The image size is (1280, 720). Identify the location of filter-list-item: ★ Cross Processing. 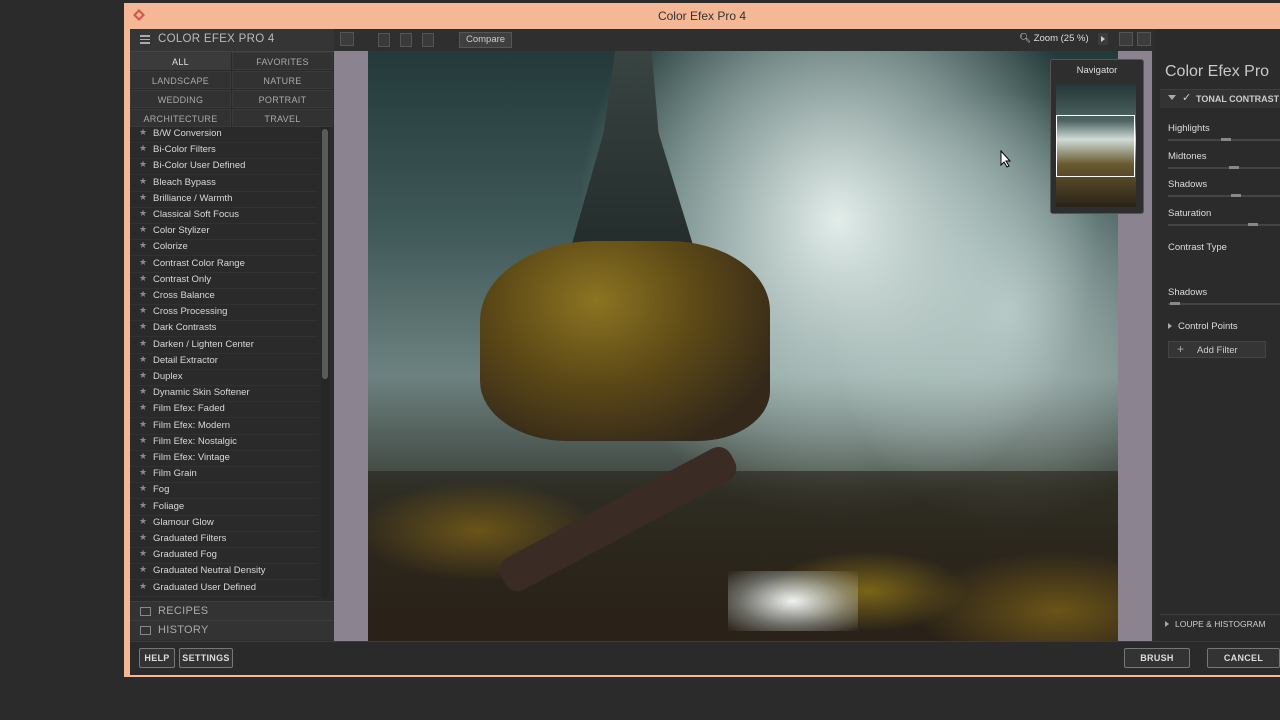
(224, 313).